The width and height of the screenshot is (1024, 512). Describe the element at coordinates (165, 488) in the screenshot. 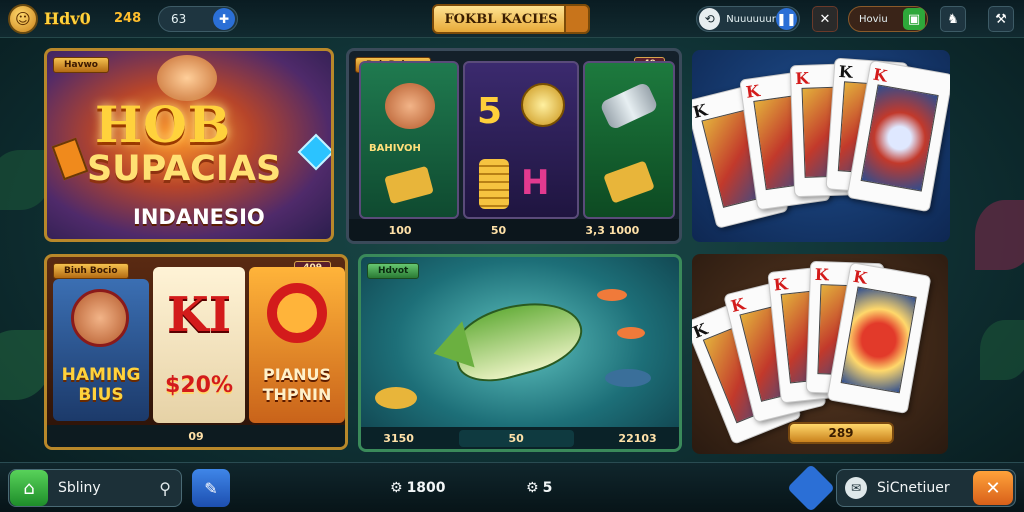

I see `search-icon: ⚲` at that location.